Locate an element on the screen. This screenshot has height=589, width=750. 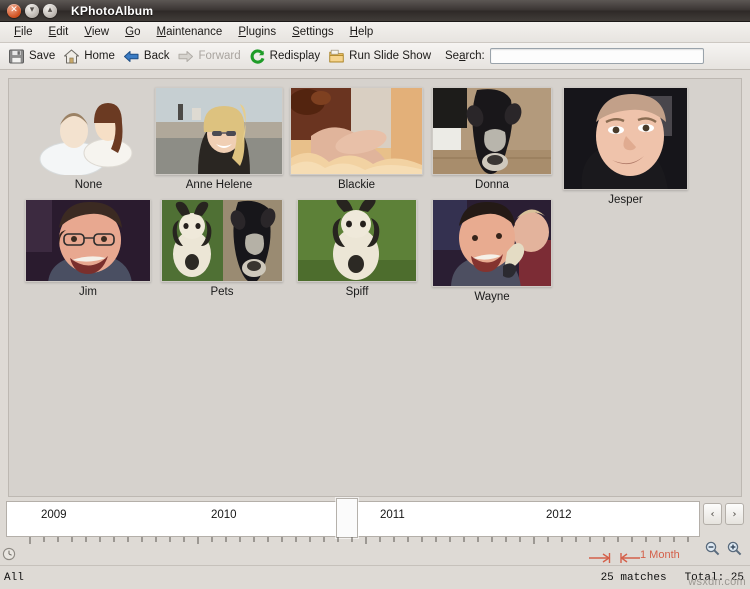
forward-button: Forward is located at coordinates (210, 56).